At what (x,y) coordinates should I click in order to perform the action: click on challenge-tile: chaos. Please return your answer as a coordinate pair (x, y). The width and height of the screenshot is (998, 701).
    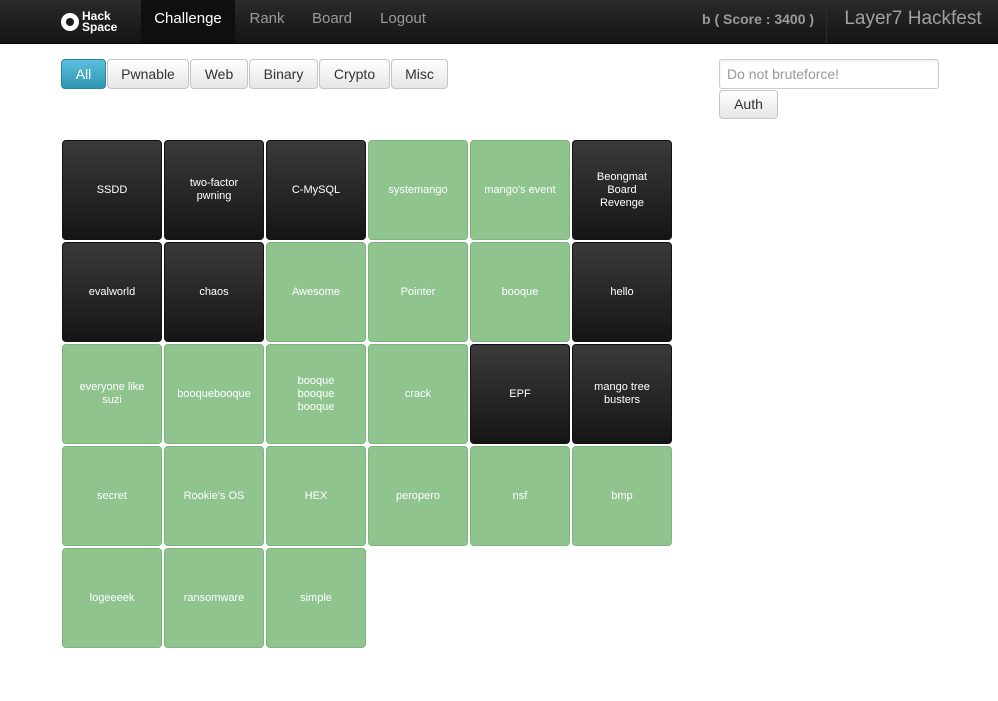
    Looking at the image, I should click on (214, 292).